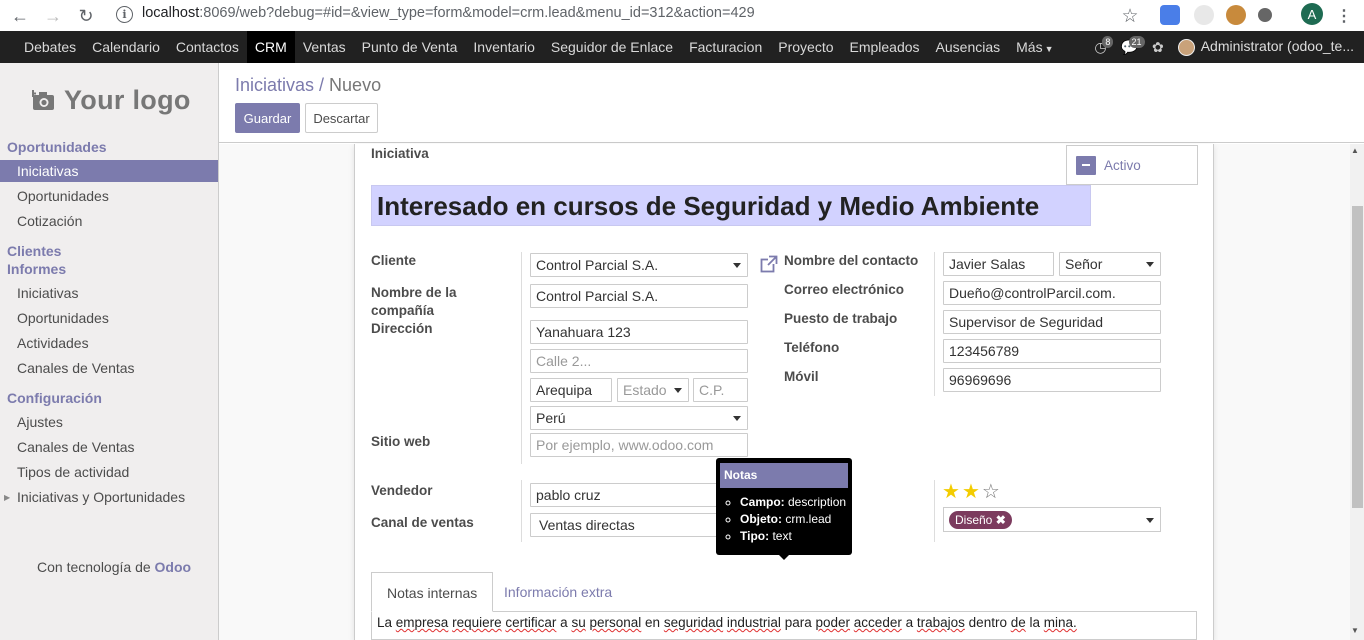 The width and height of the screenshot is (1364, 640). What do you see at coordinates (639, 418) in the screenshot?
I see `country-select: Perú` at bounding box center [639, 418].